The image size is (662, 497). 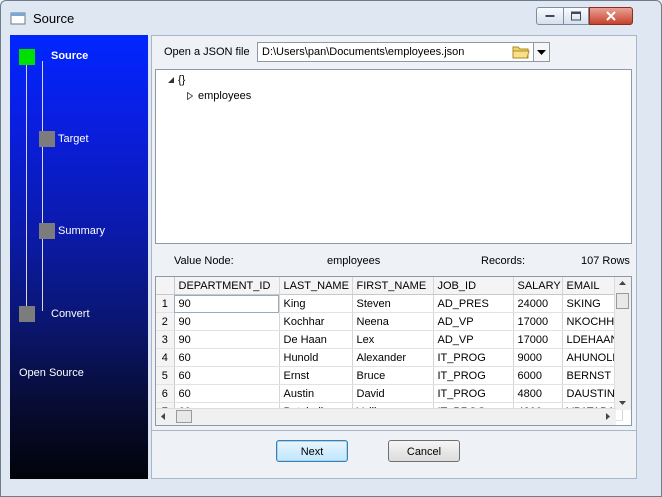 What do you see at coordinates (592, 303) in the screenshot?
I see `table-cell: SKING` at bounding box center [592, 303].